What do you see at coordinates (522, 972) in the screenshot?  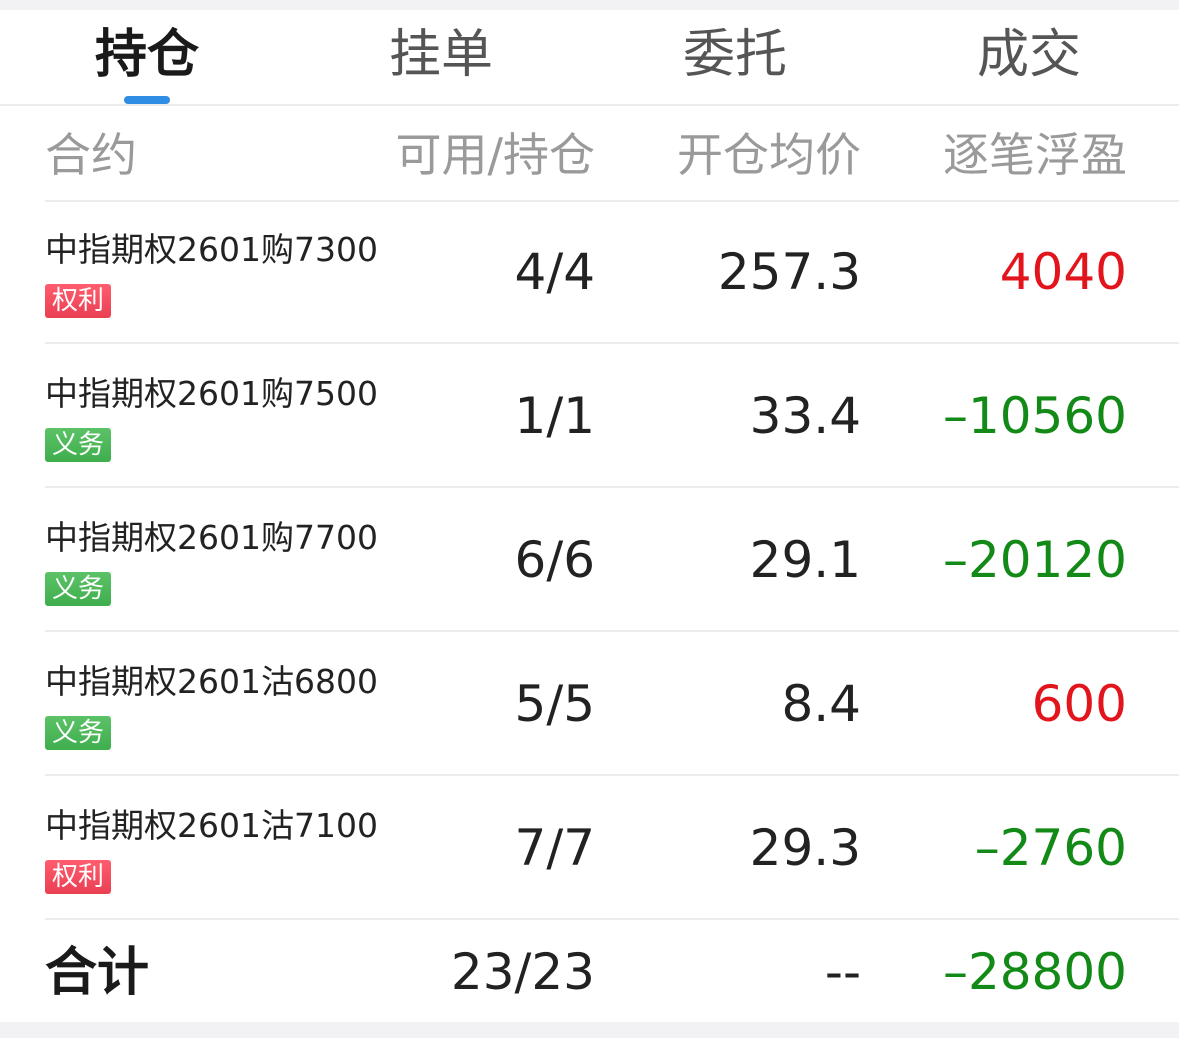 I see `total-available-position: 23/23` at bounding box center [522, 972].